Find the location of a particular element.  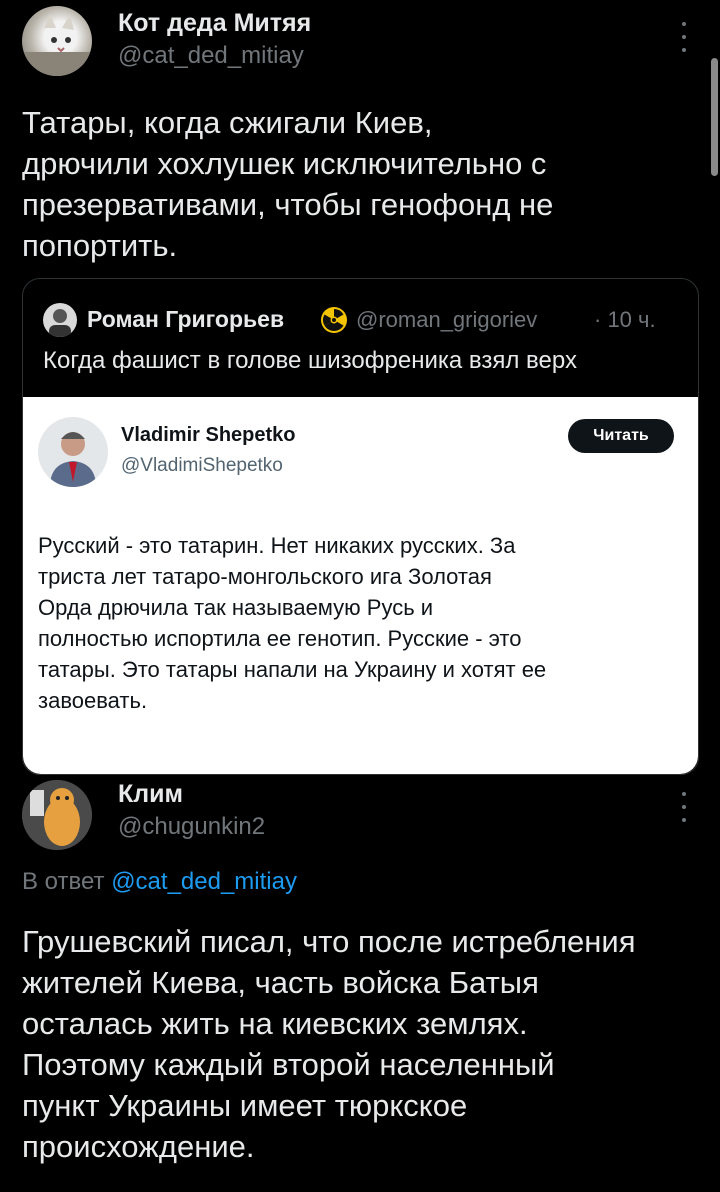

reply-context: В ответ @cat_ded_mitiay is located at coordinates (159, 882).